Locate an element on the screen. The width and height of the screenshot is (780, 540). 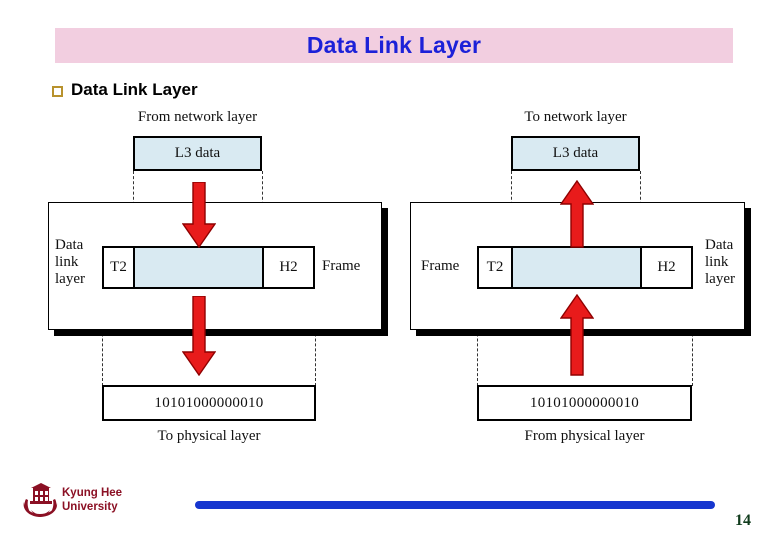
right-bits-box: 10101000000010 is located at coordinates (584, 403).